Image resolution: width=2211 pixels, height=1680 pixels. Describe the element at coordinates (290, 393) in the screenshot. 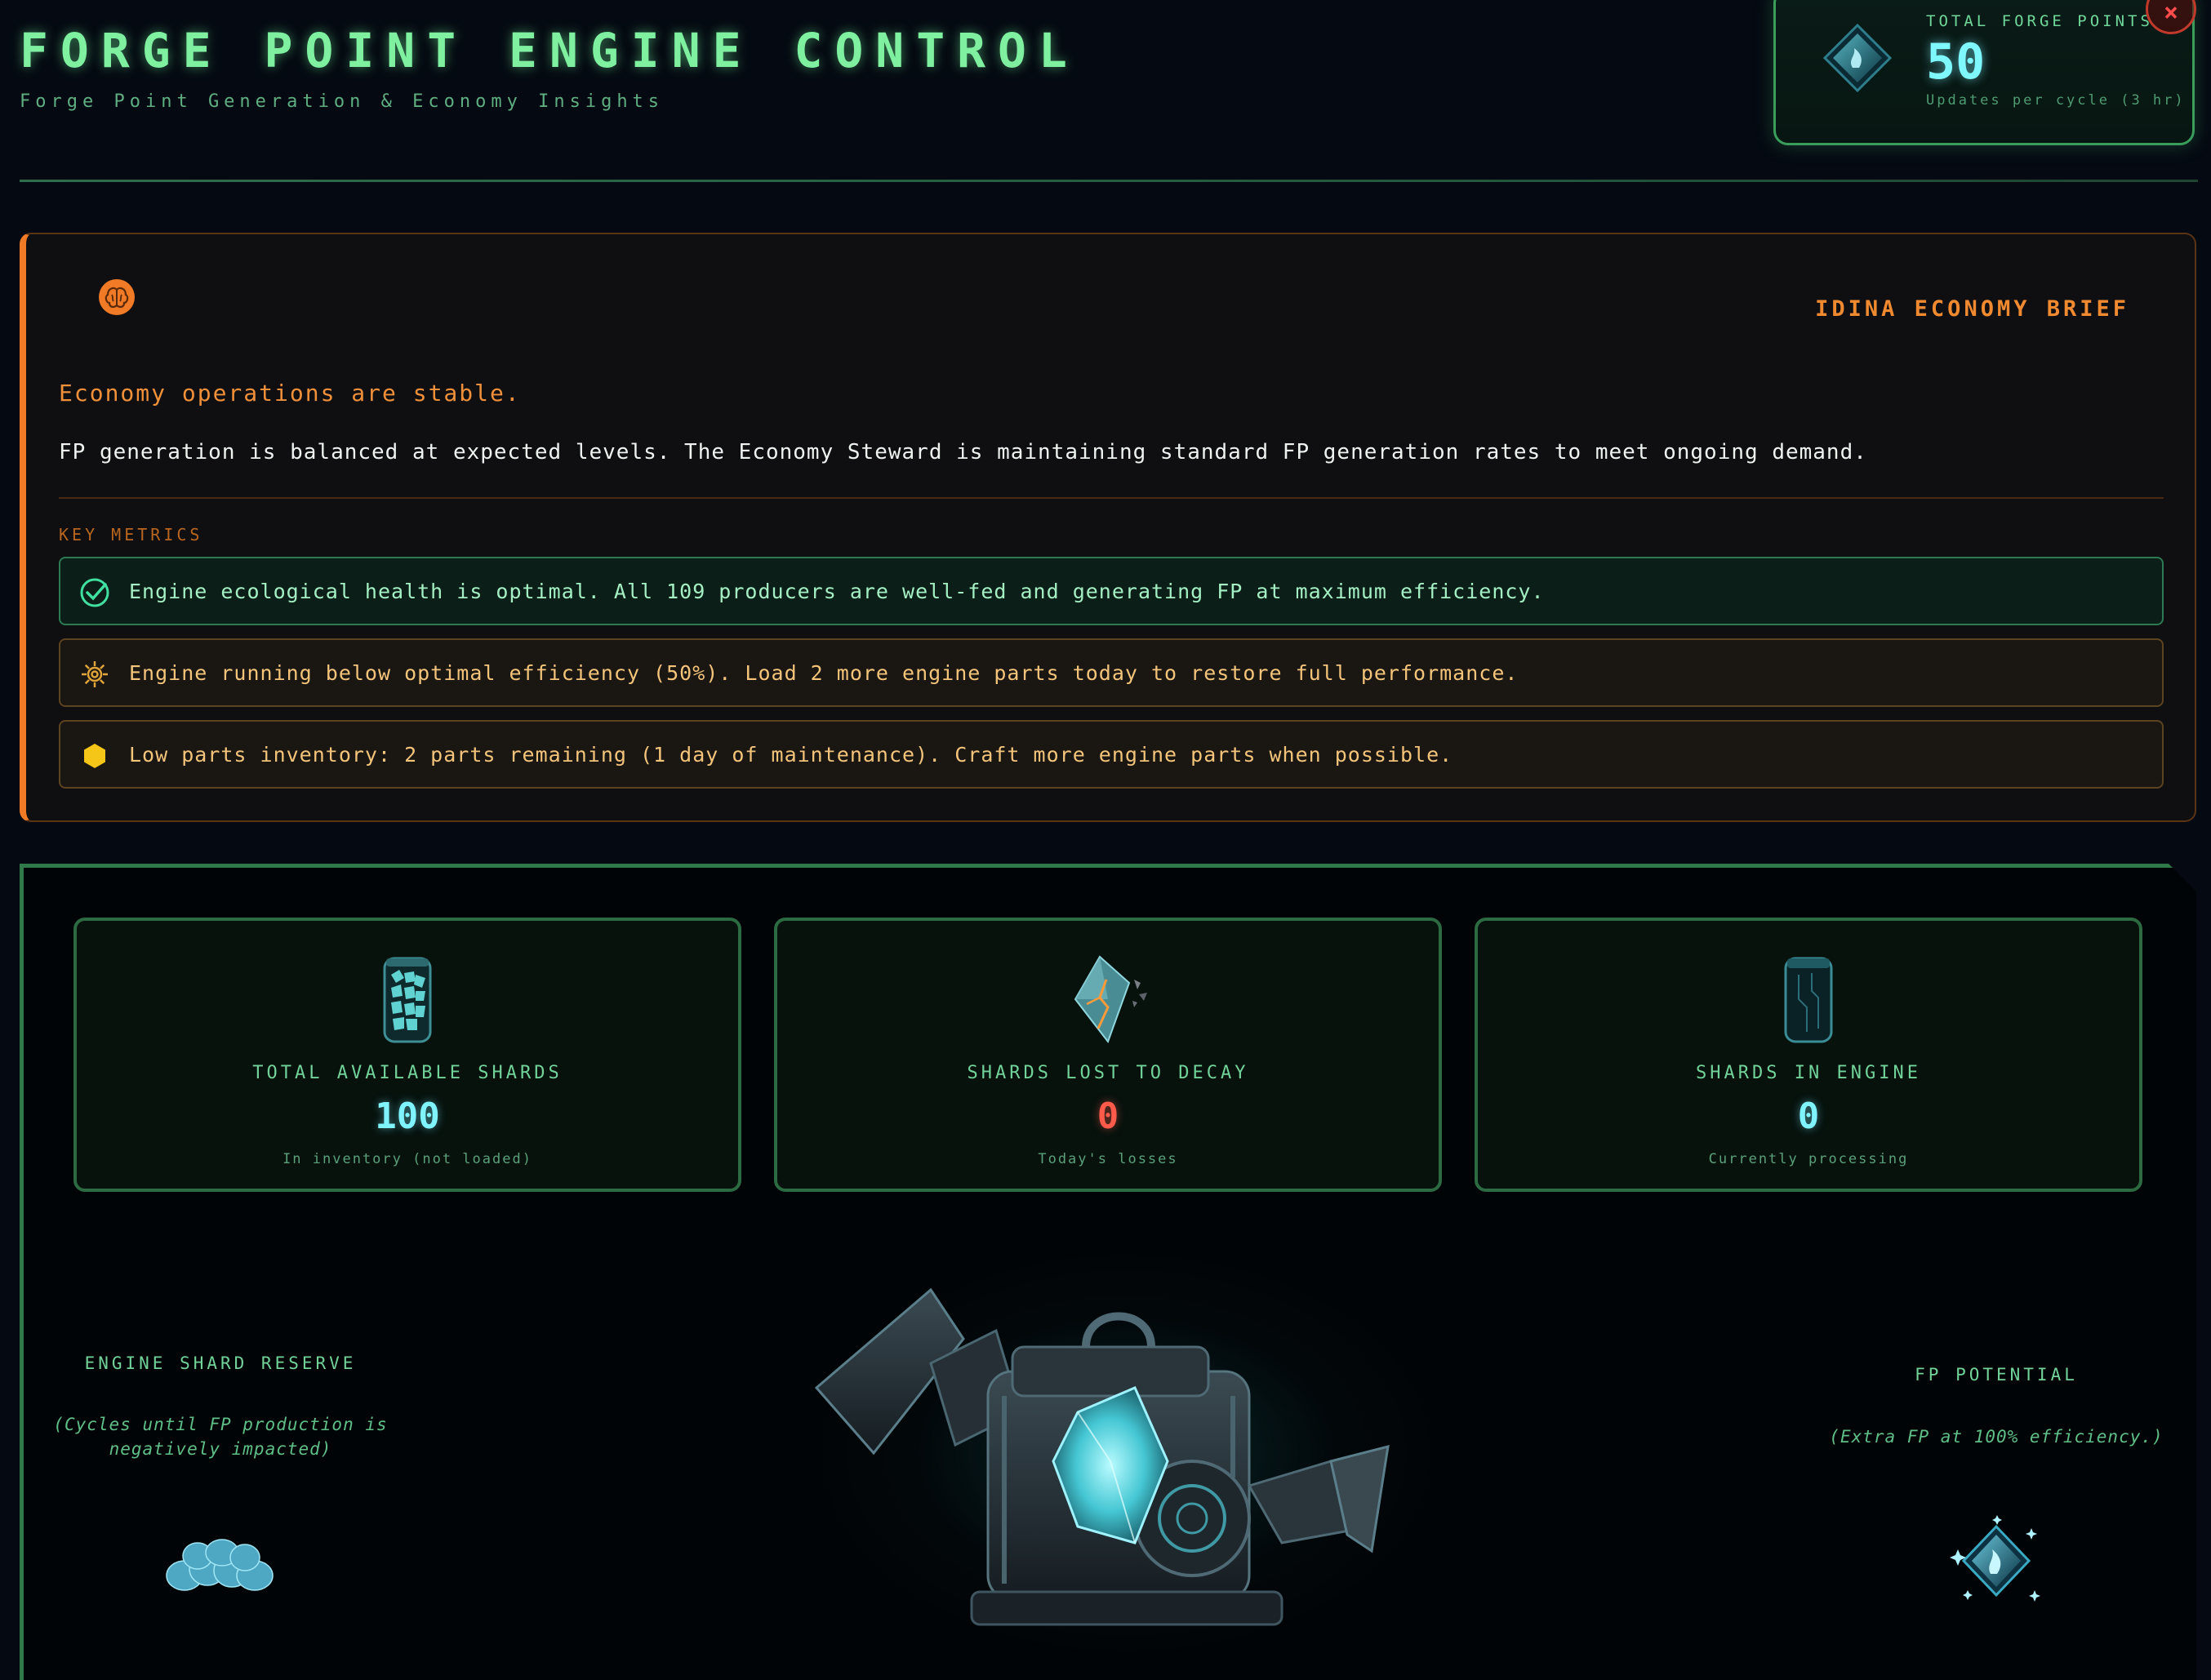

I see `brief-status: Economy operations are stable.` at that location.